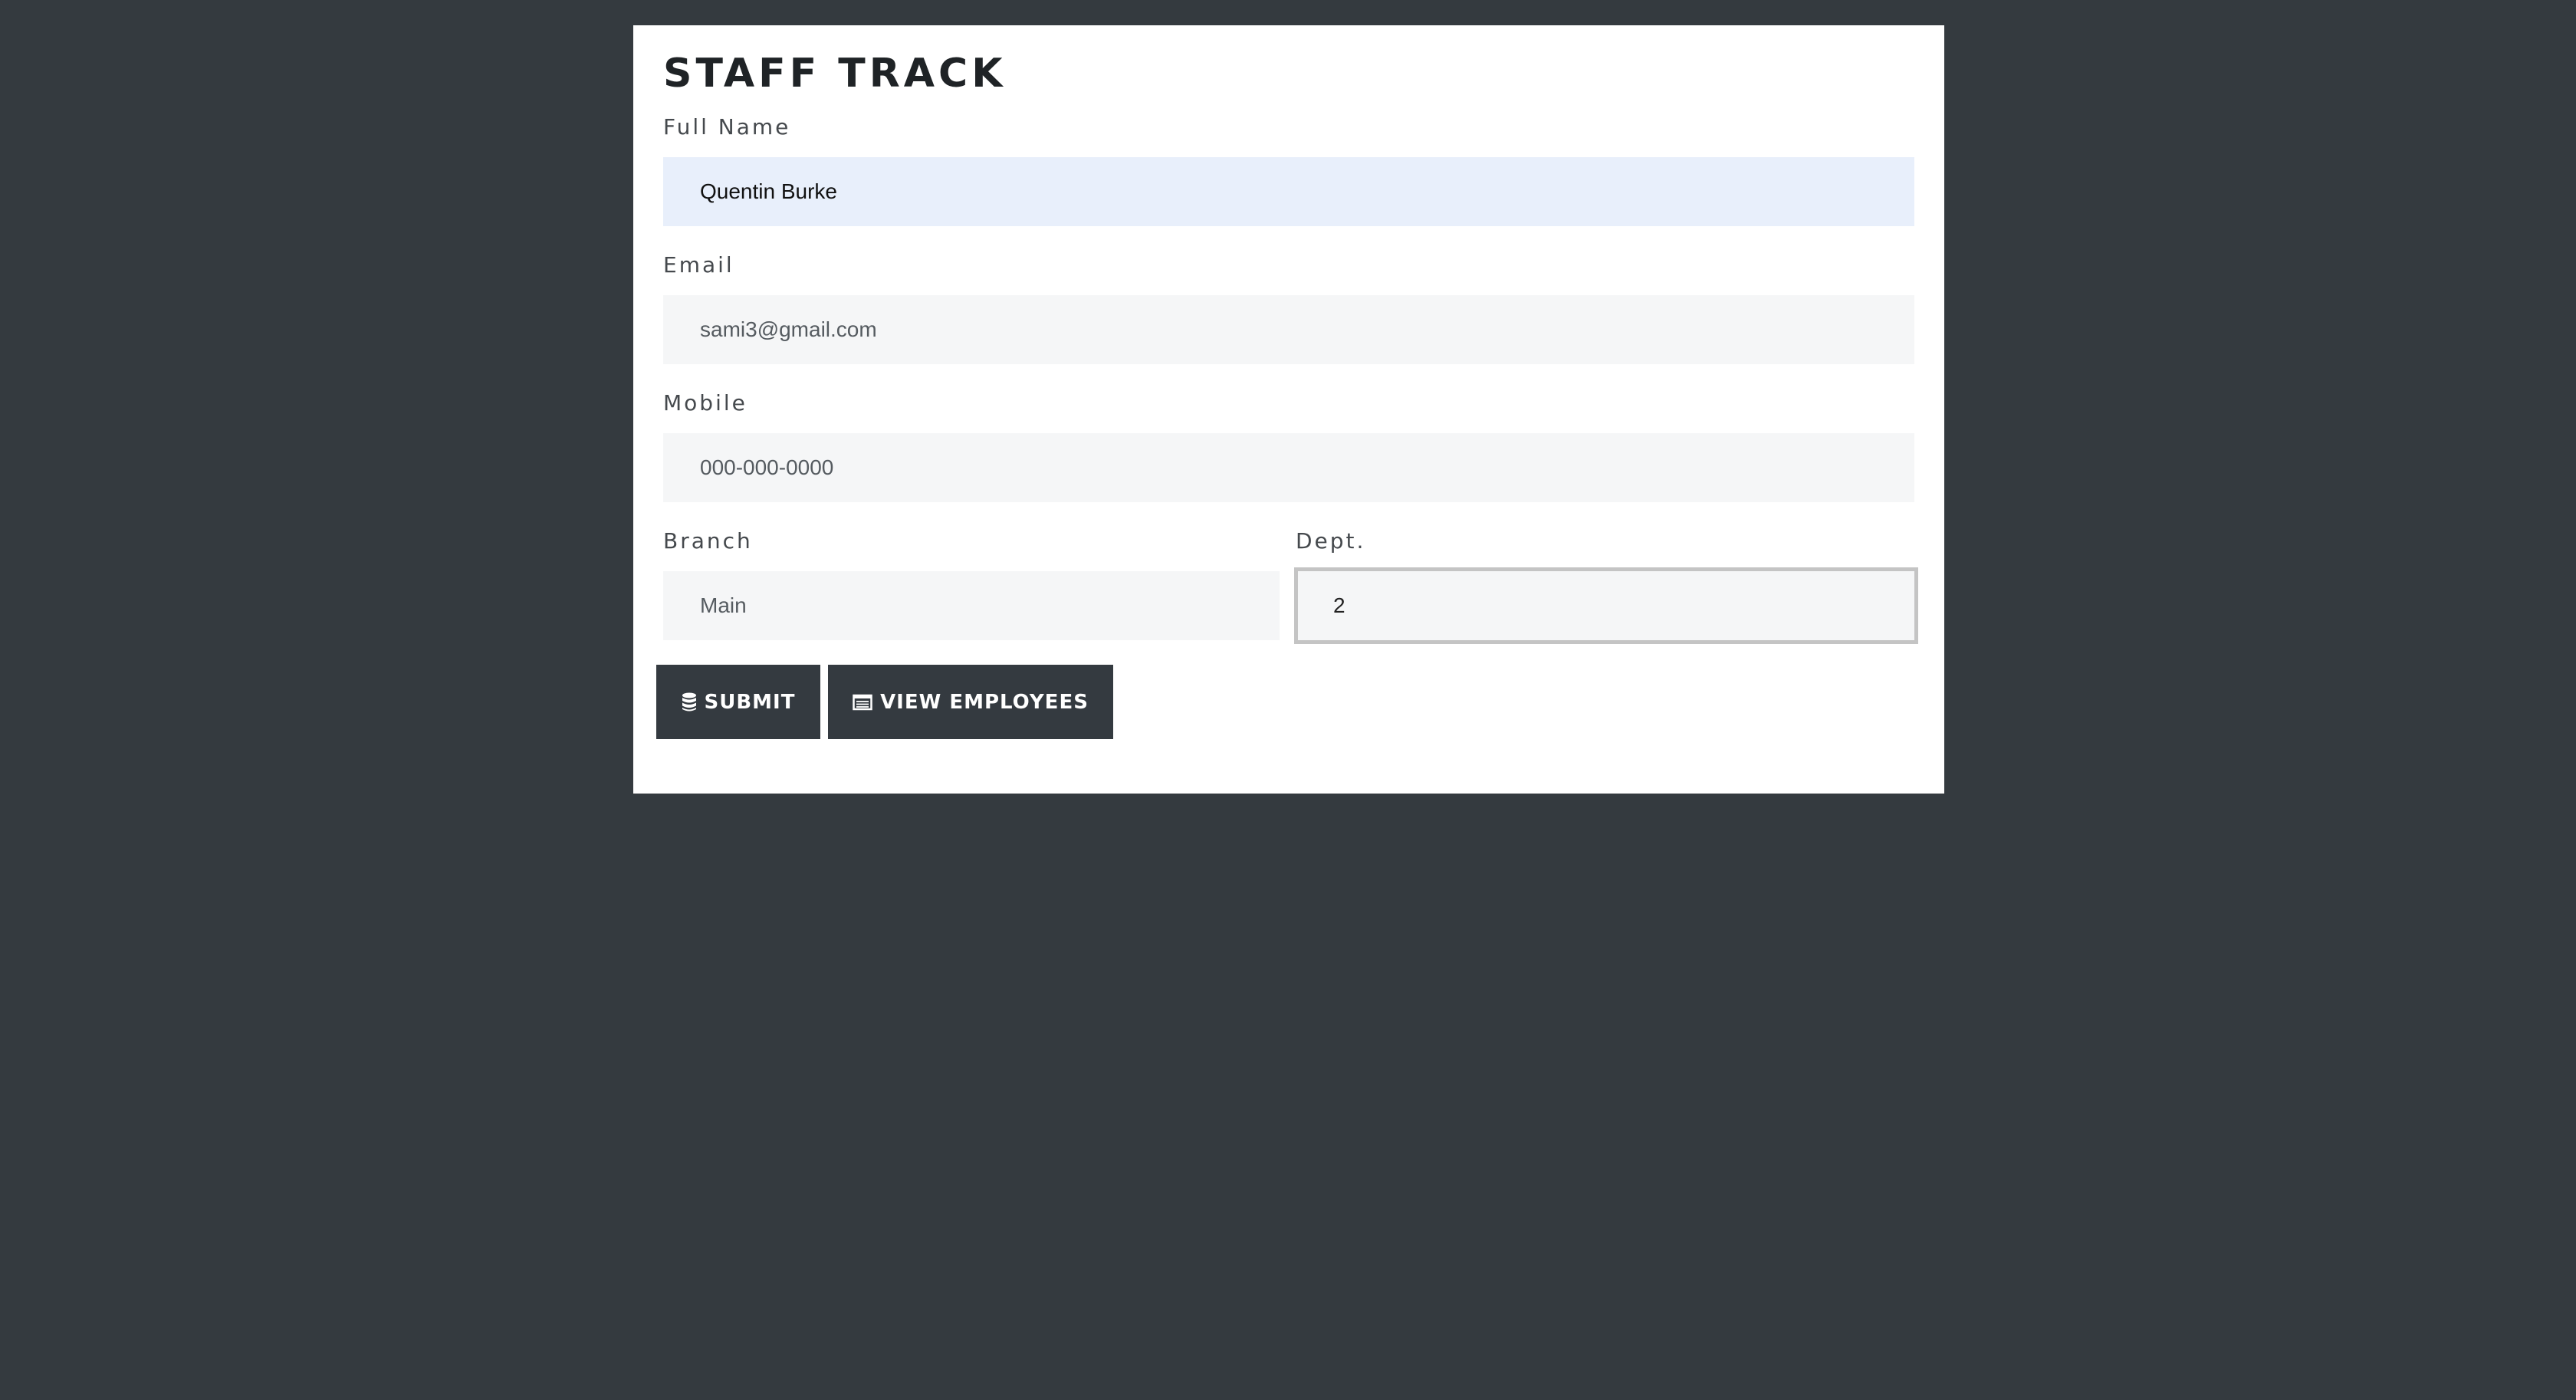 This screenshot has height=1400, width=2576. I want to click on email-label: Email, so click(698, 265).